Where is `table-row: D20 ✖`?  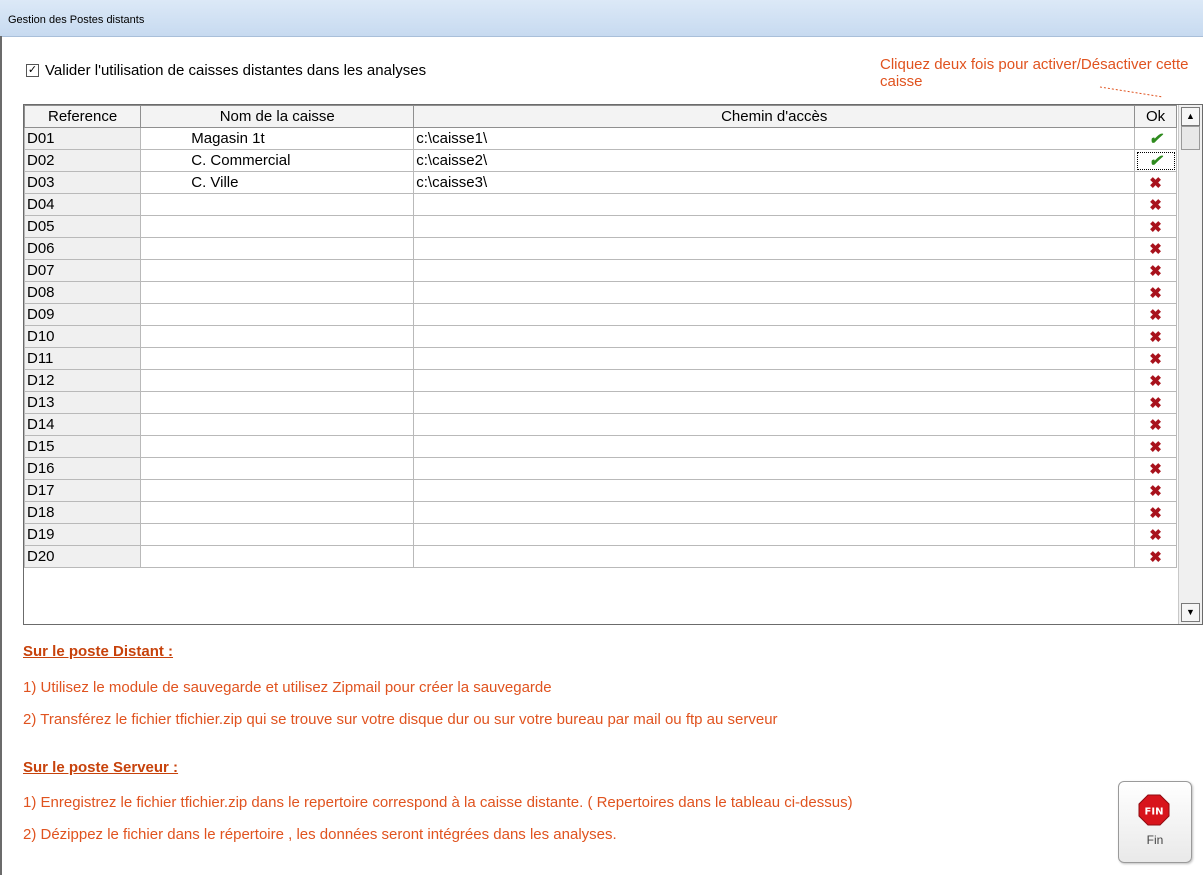 table-row: D20 ✖ is located at coordinates (600, 556).